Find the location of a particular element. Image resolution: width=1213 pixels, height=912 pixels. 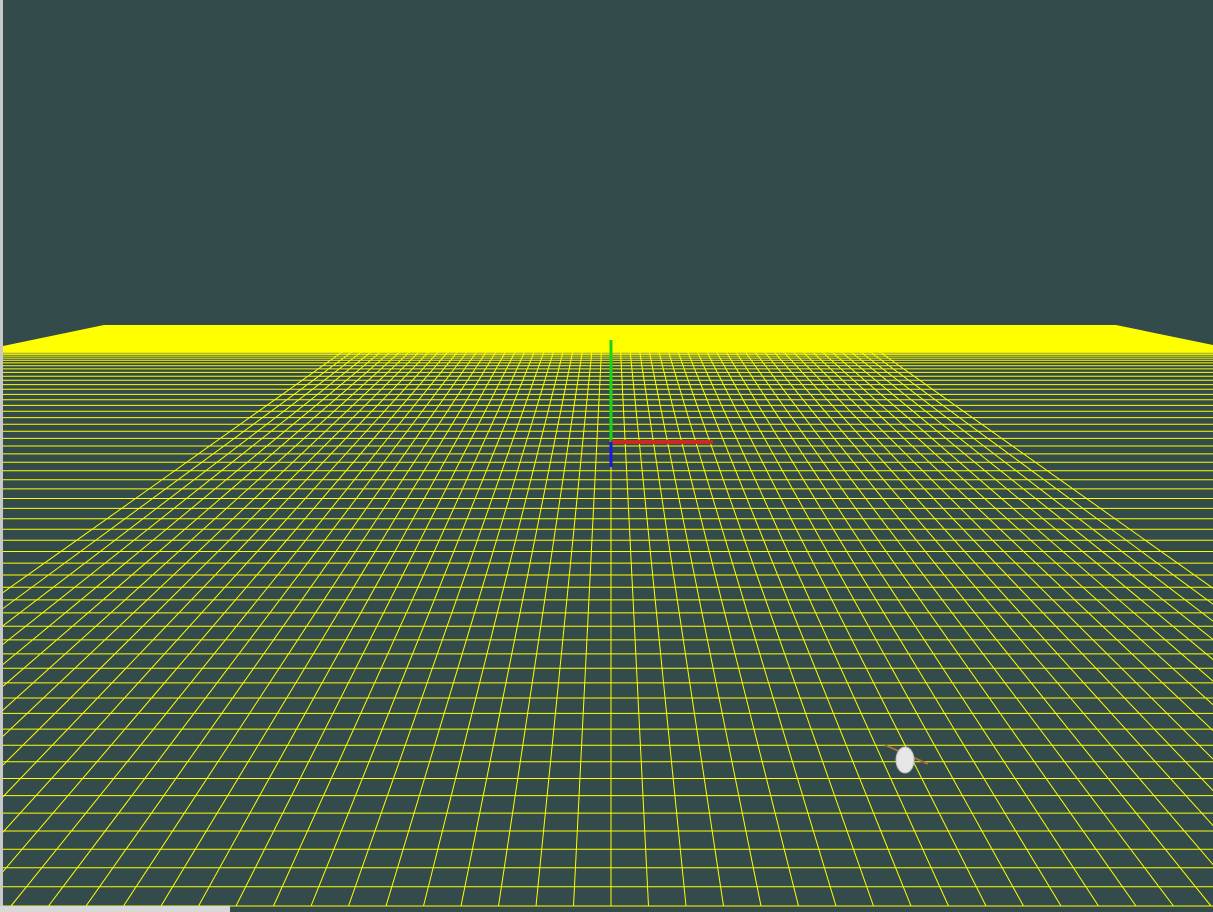

status-bar is located at coordinates (115, 909).